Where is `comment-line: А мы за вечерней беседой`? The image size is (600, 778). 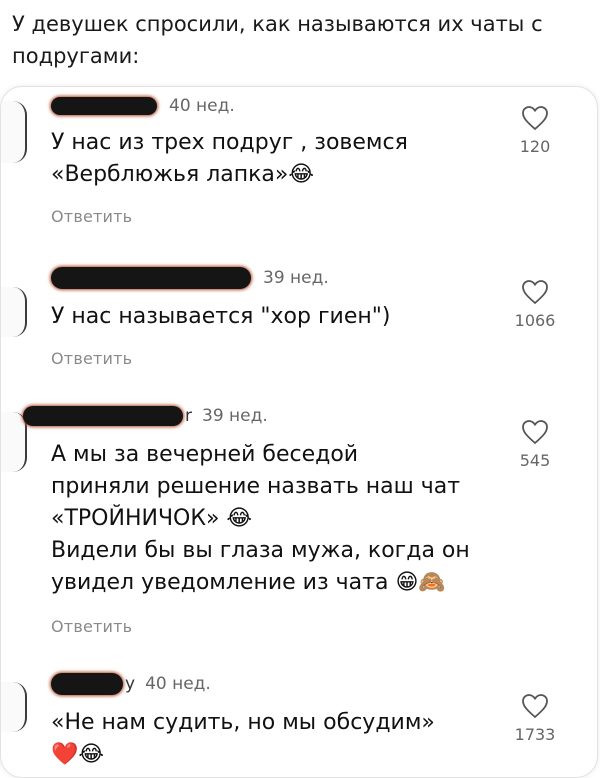 comment-line: А мы за вечерней беседой is located at coordinates (205, 454).